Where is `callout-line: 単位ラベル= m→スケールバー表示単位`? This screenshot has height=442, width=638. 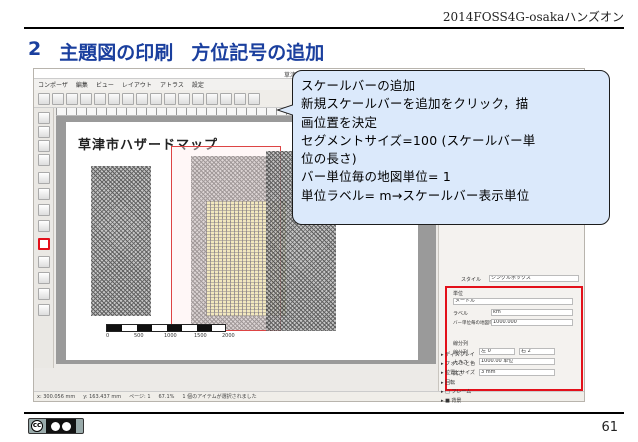 callout-line: 単位ラベル= m→スケールバー表示単位 is located at coordinates (415, 195).